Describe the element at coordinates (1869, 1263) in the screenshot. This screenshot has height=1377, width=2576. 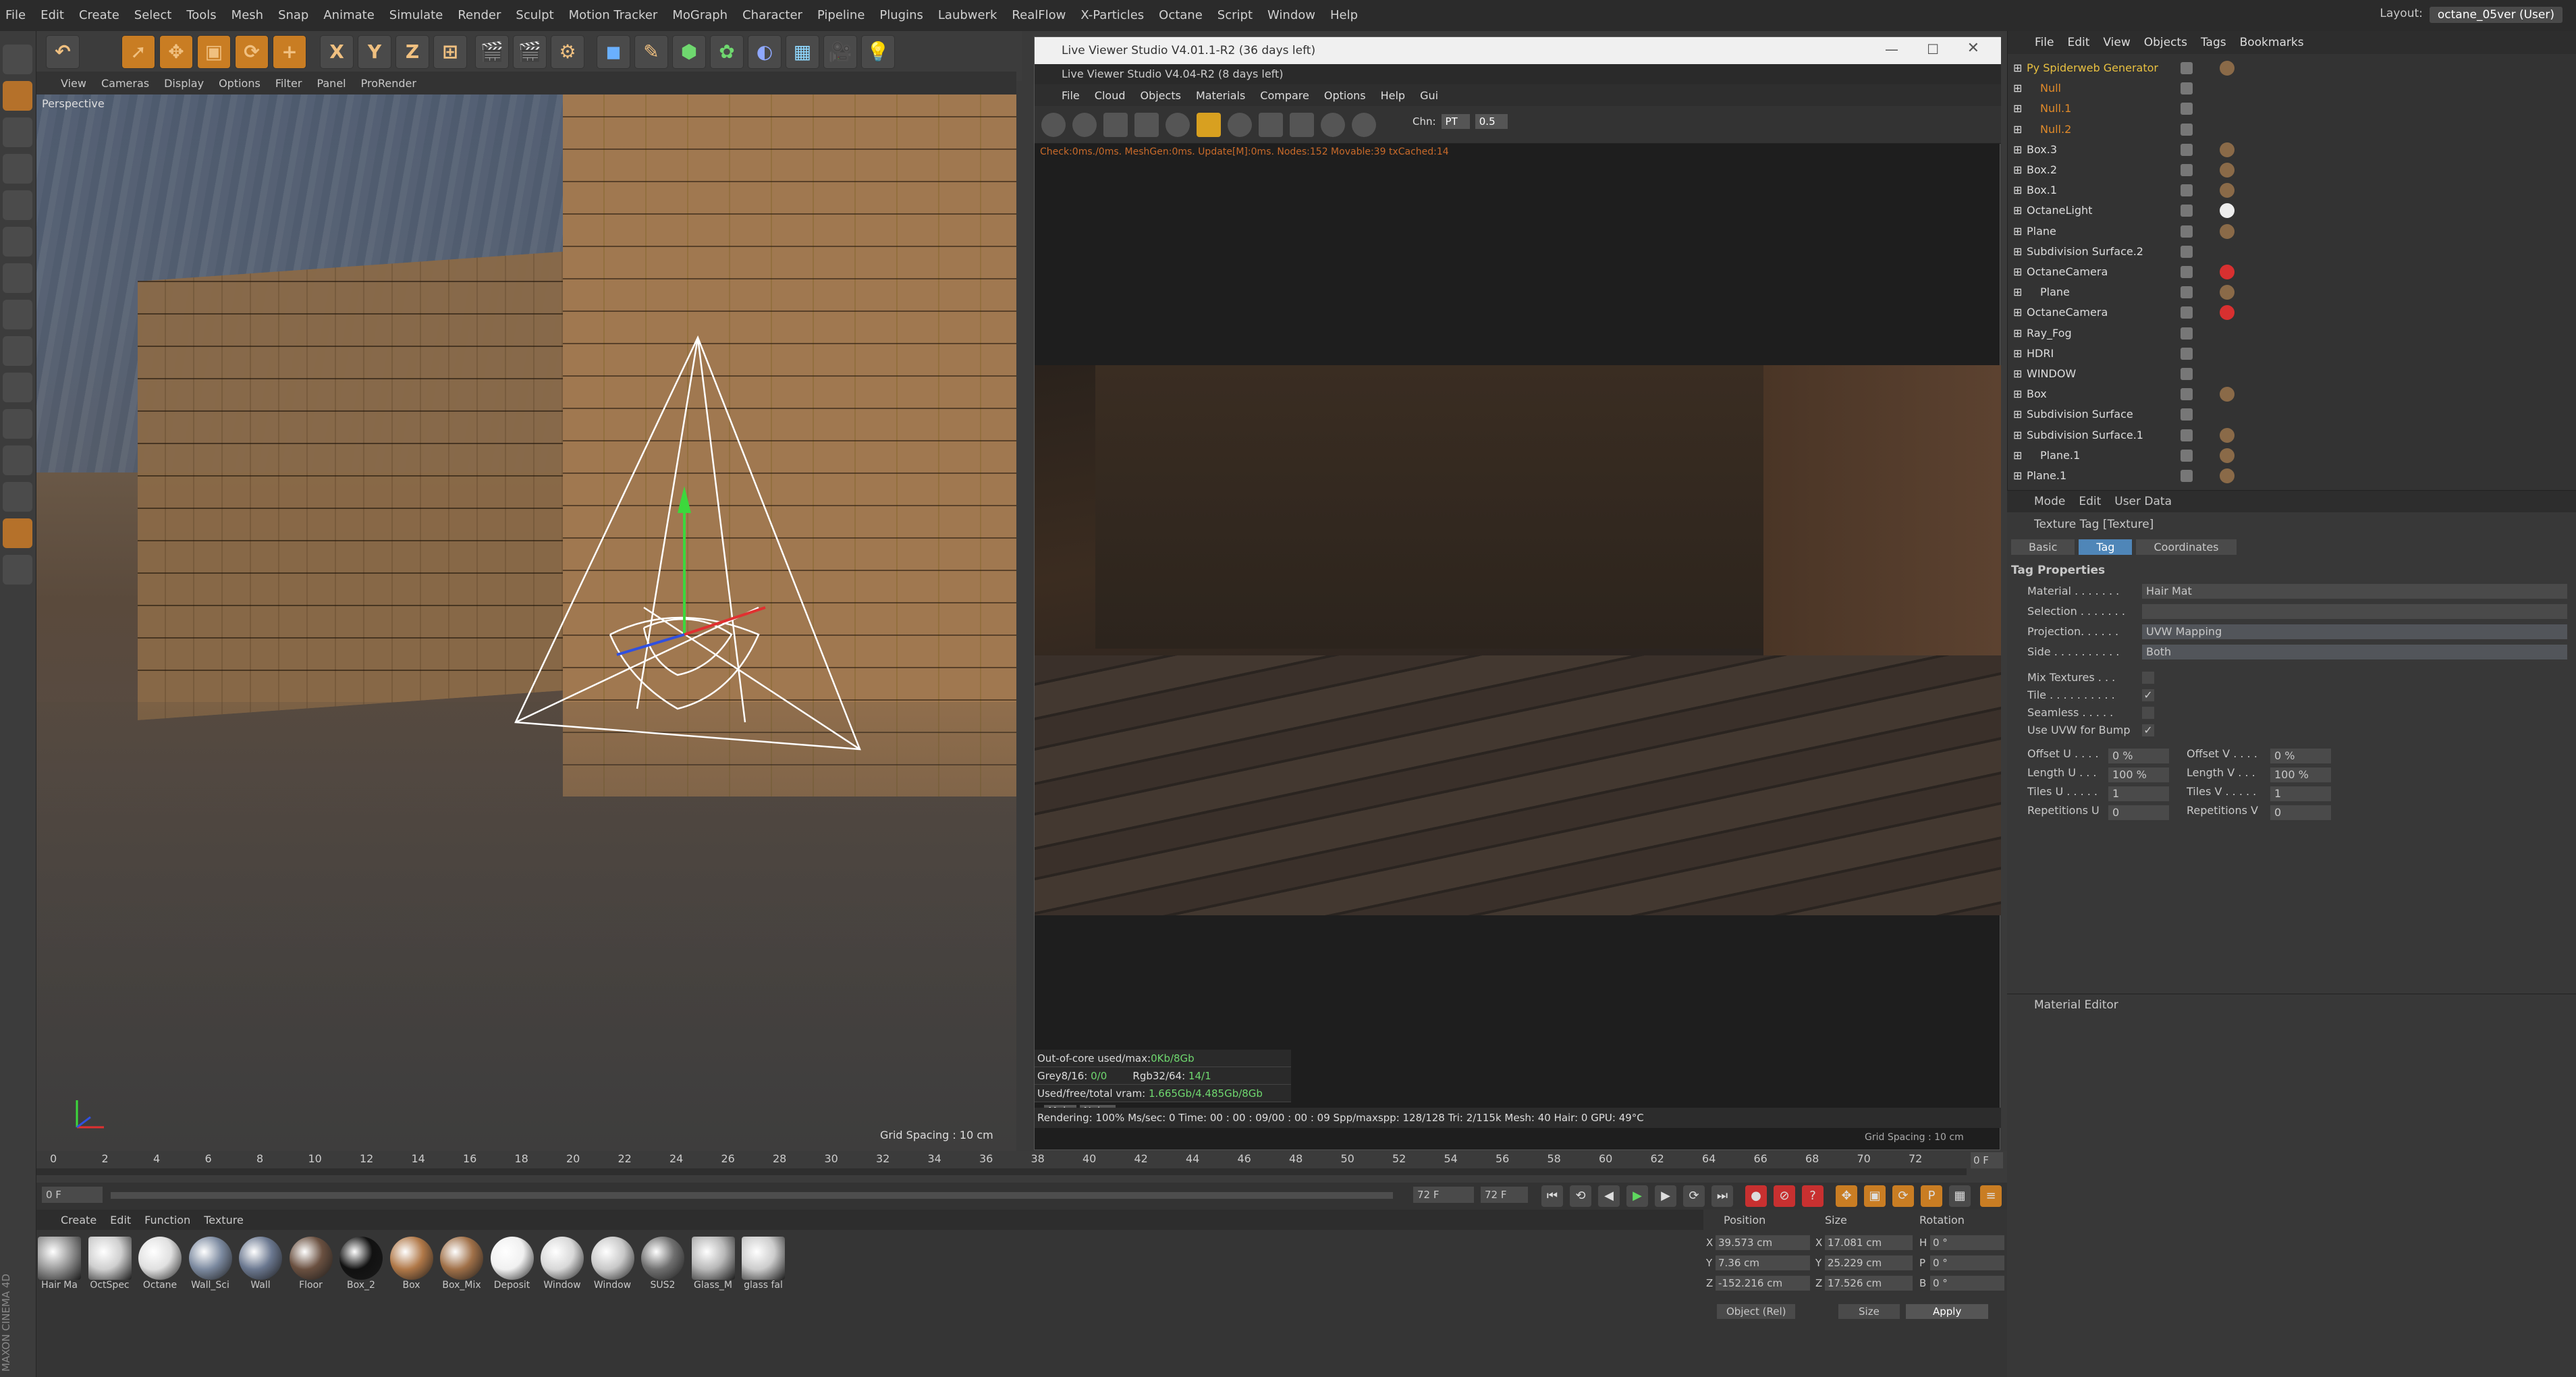
I see `size-y-field: 25.229 cm` at that location.